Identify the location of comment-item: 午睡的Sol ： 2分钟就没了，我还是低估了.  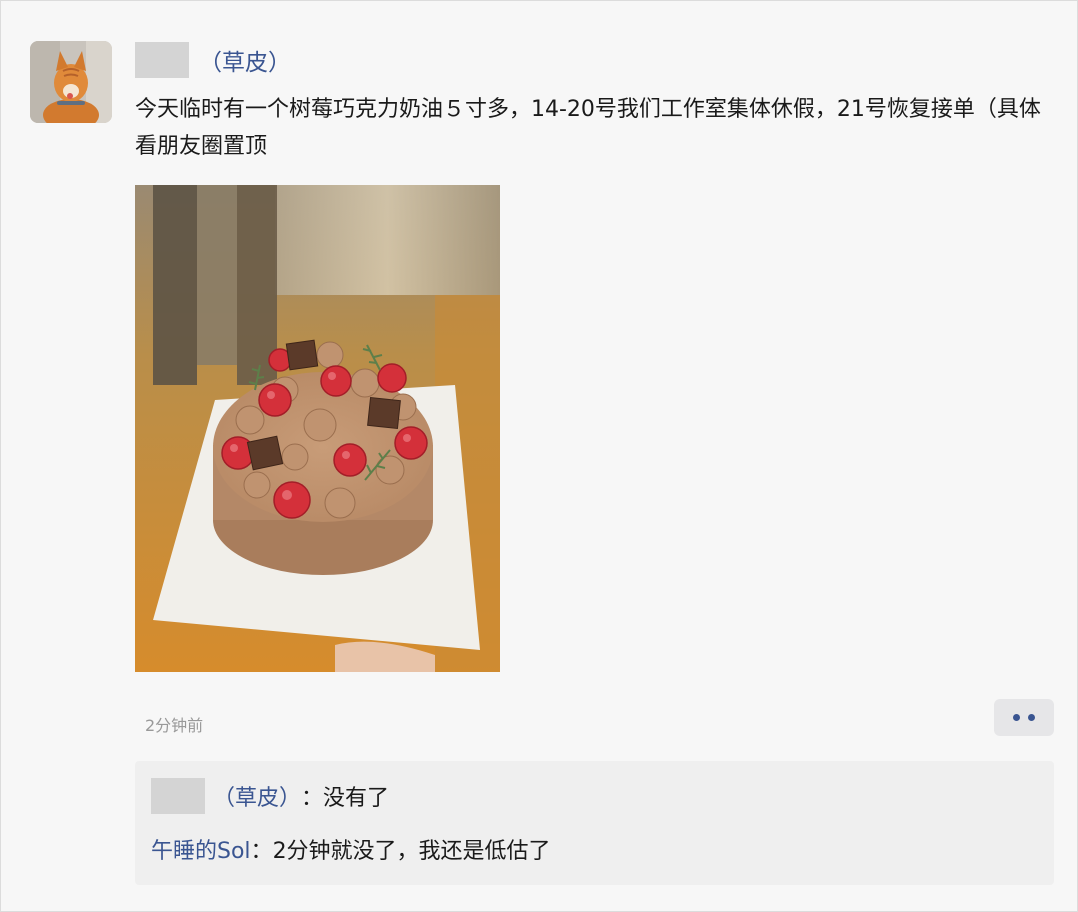
(351, 849).